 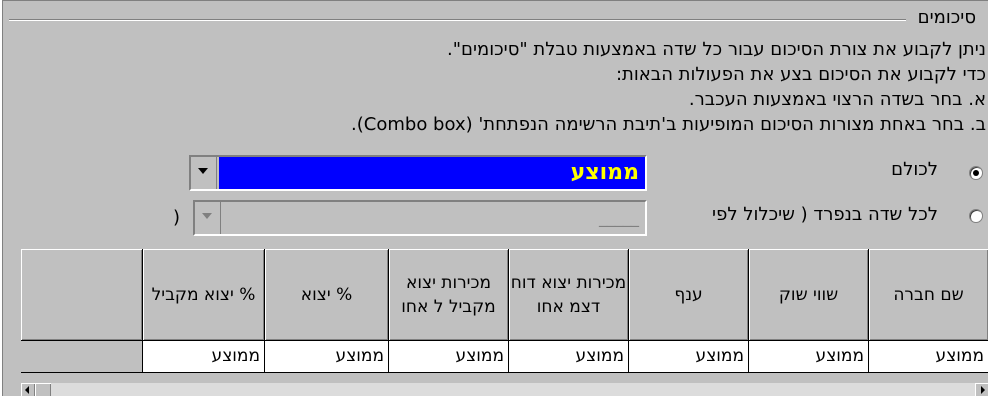 What do you see at coordinates (43, 389) in the screenshot?
I see `scroll-thumb` at bounding box center [43, 389].